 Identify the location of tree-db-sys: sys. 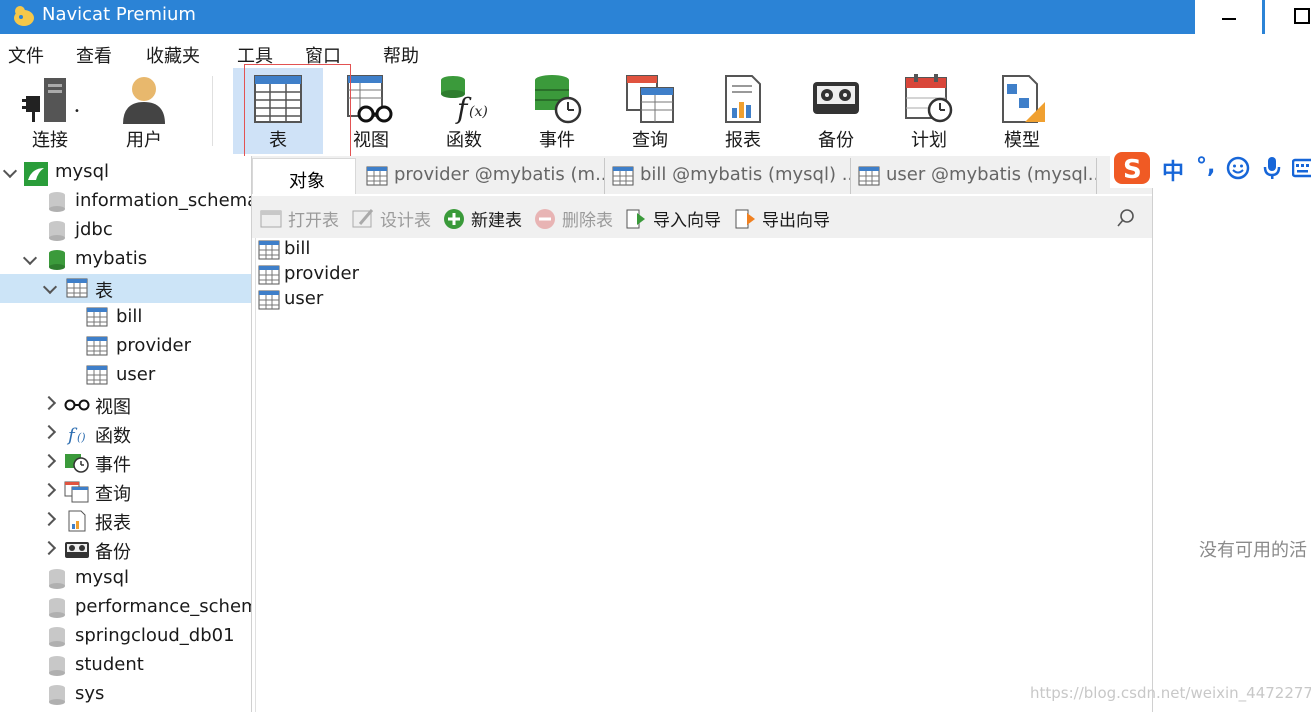
(125, 694).